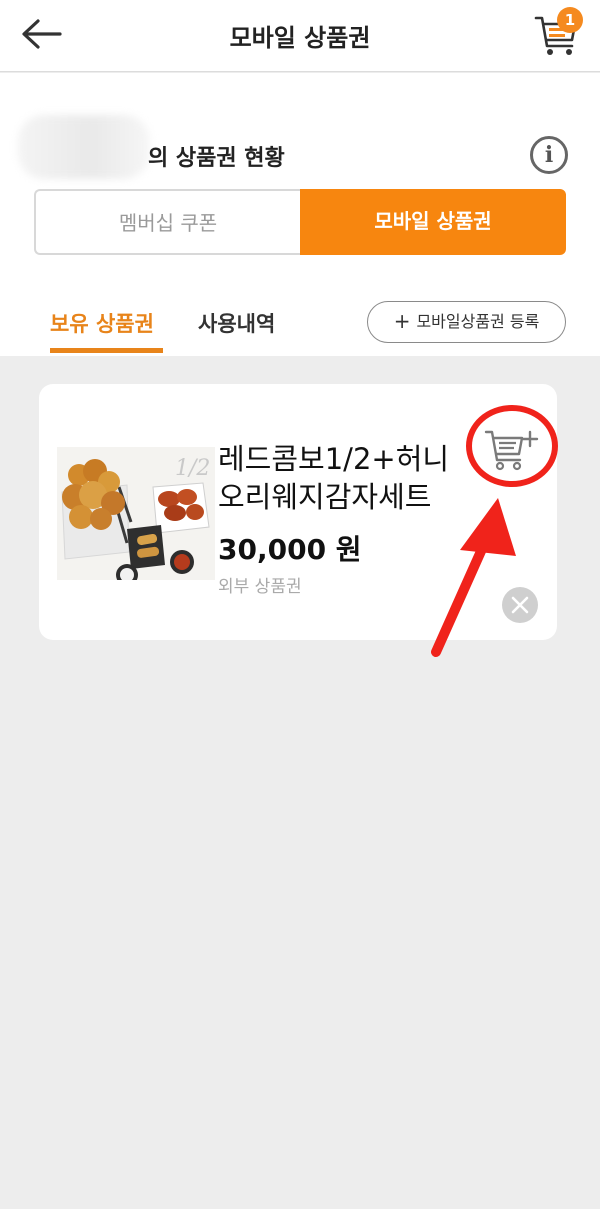  What do you see at coordinates (216, 158) in the screenshot?
I see `voucher-status-title: 의 상품권 현황` at bounding box center [216, 158].